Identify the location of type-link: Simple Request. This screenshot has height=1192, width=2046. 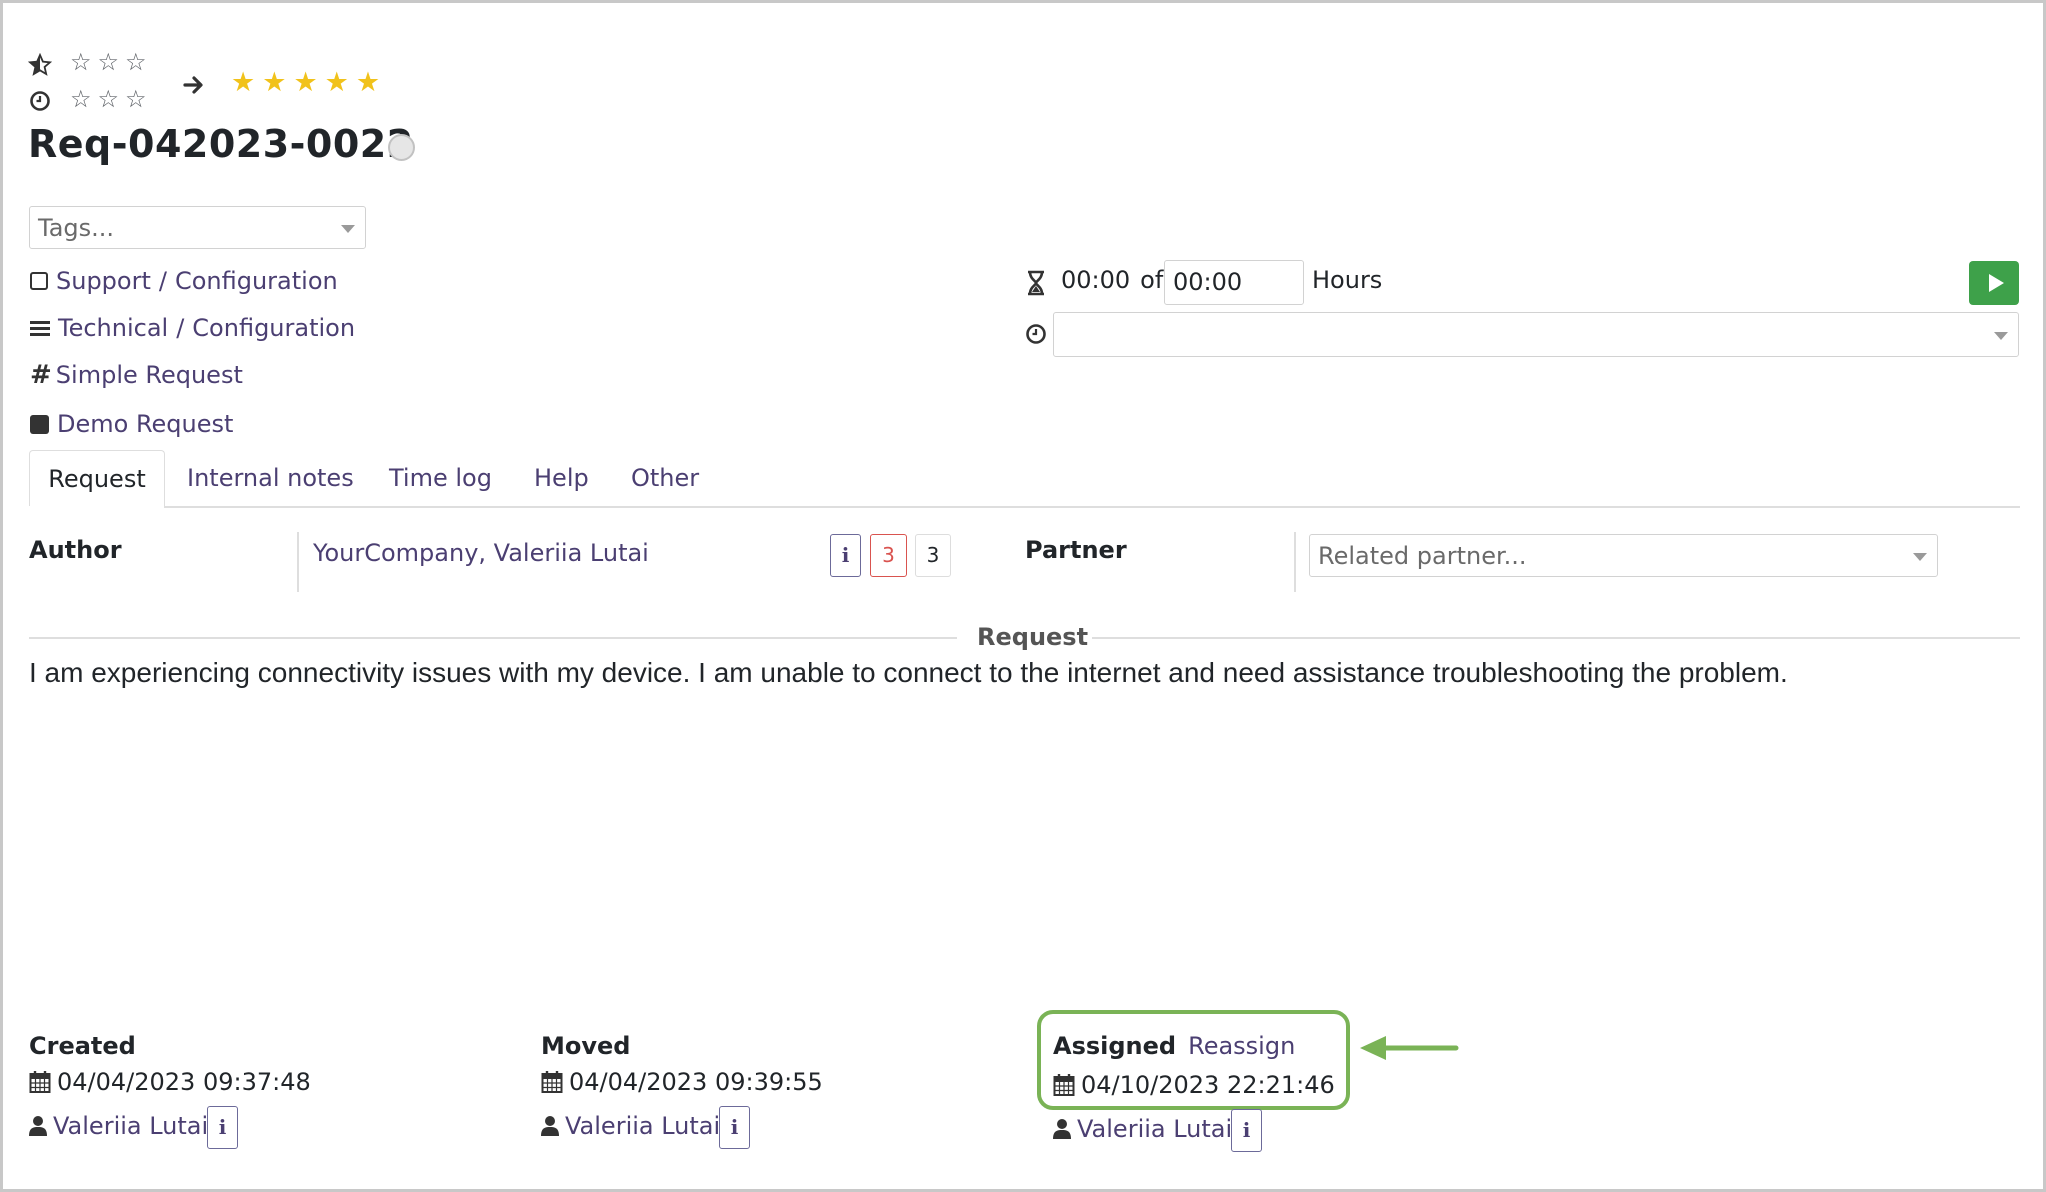
(149, 375).